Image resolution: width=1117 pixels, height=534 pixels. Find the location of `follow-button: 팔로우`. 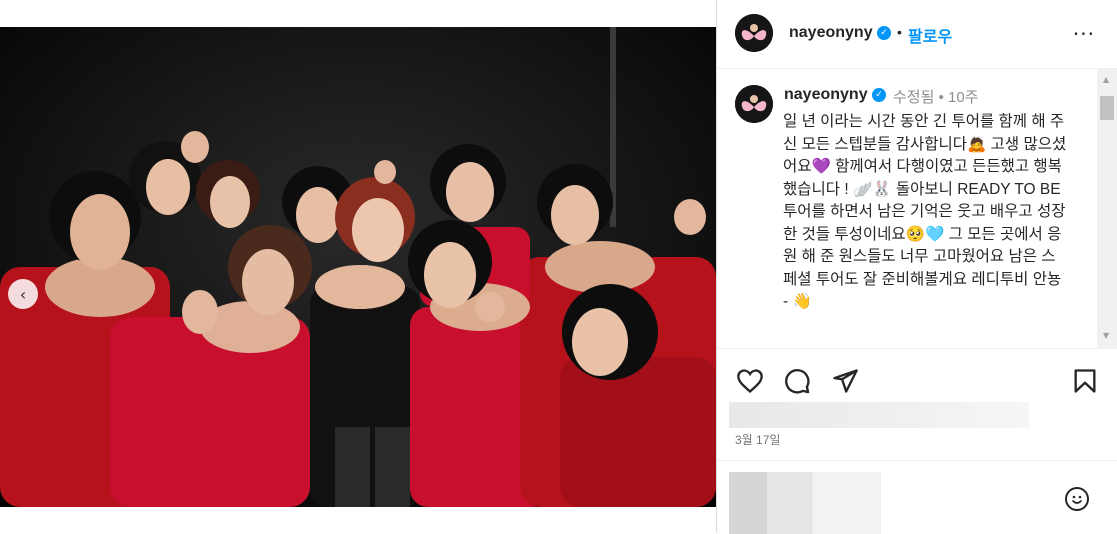

follow-button: 팔로우 is located at coordinates (930, 35).